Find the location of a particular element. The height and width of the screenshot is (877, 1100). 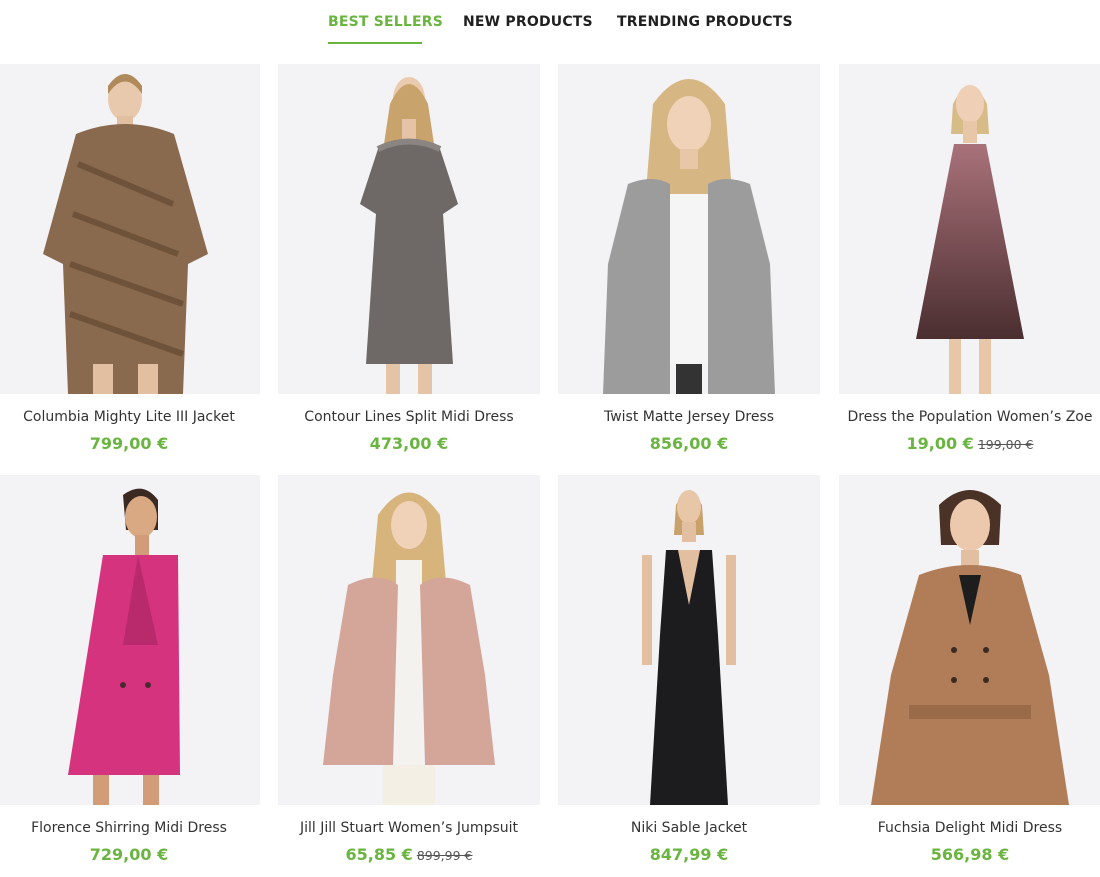

model-gray-cardigan-illustration is located at coordinates (689, 236).